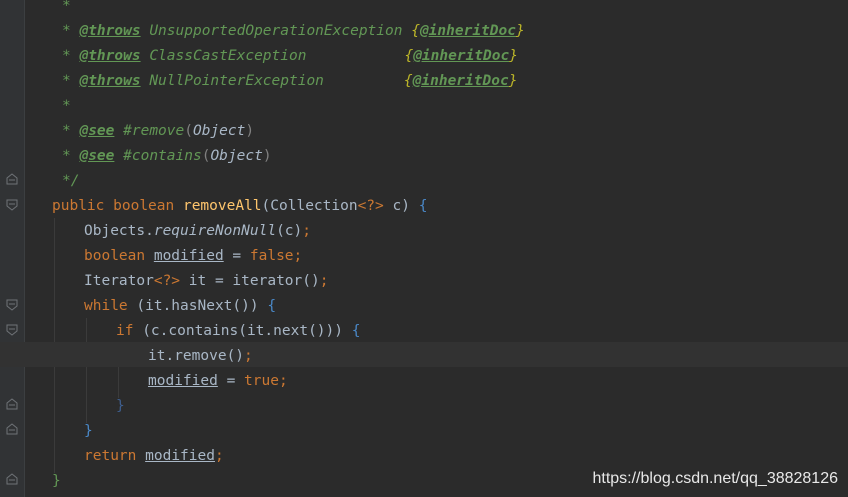 This screenshot has width=848, height=497. I want to click on code-line: * @see #contains(Object), so click(167, 156).